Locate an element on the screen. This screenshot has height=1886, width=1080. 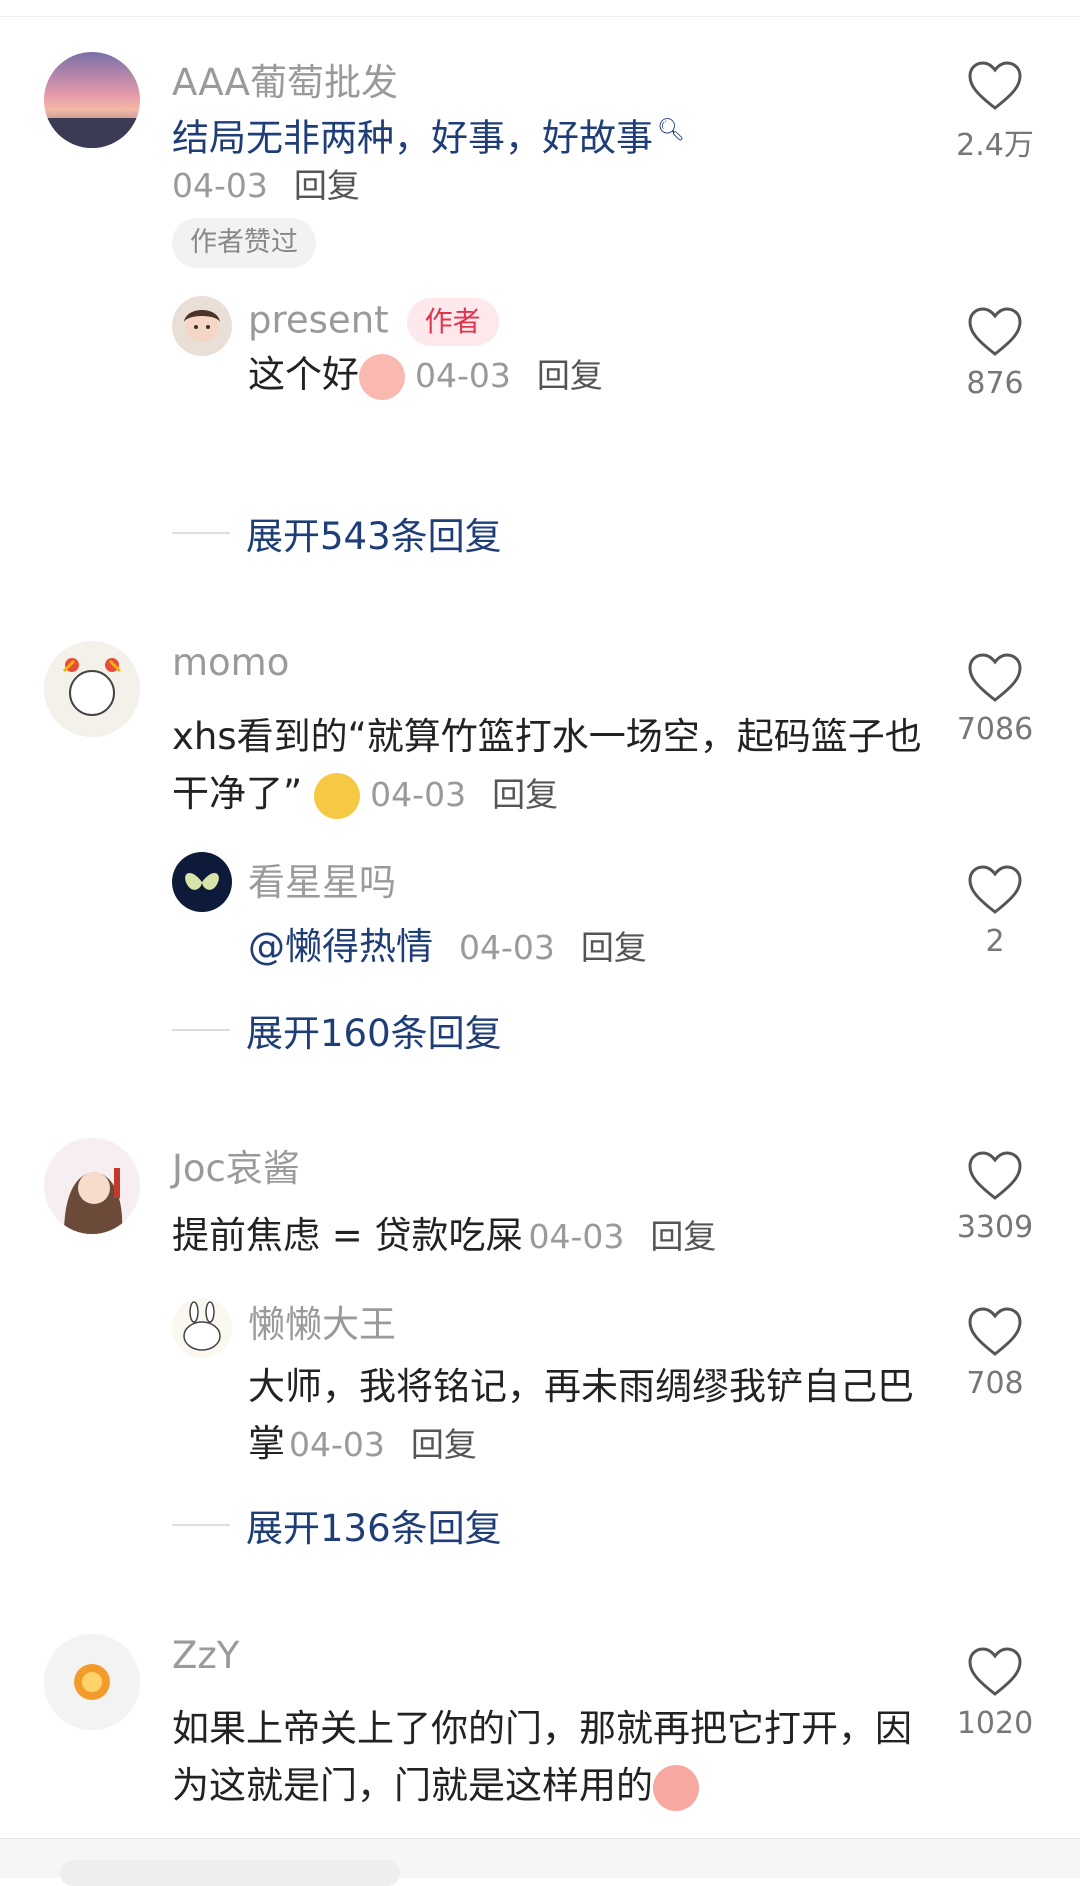
comment-input-pill is located at coordinates (230, 1873).